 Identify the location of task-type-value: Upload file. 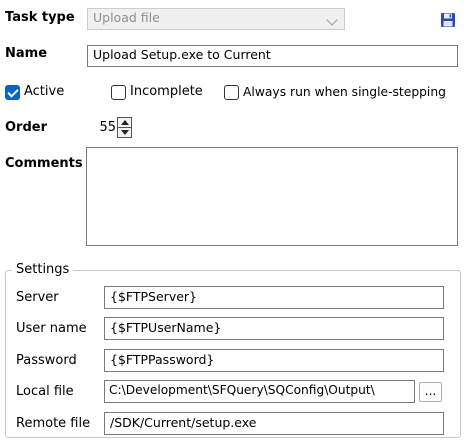
(126, 17).